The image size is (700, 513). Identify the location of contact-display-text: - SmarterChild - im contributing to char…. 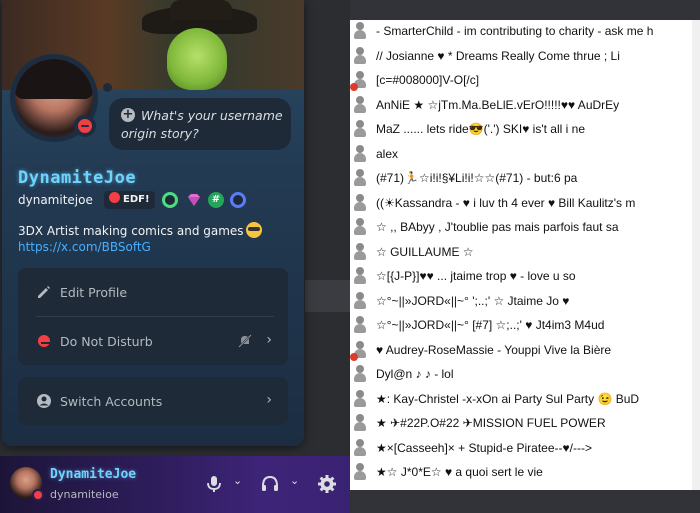
(515, 31).